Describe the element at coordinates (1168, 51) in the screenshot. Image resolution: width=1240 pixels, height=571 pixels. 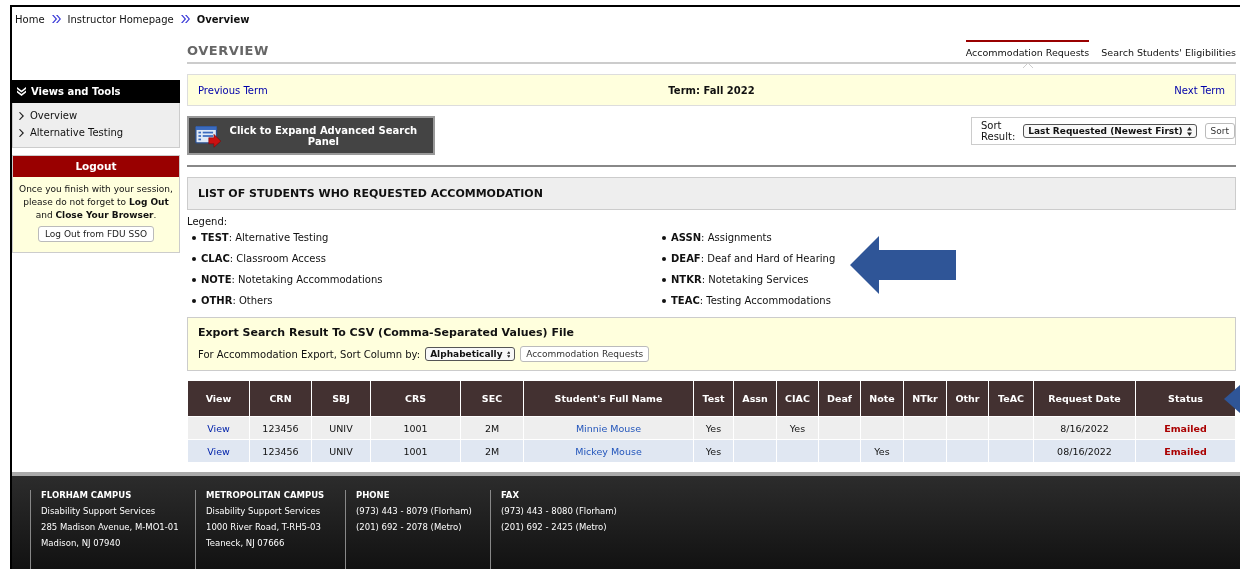
I see `tab: Search Students' Eligibilities` at that location.